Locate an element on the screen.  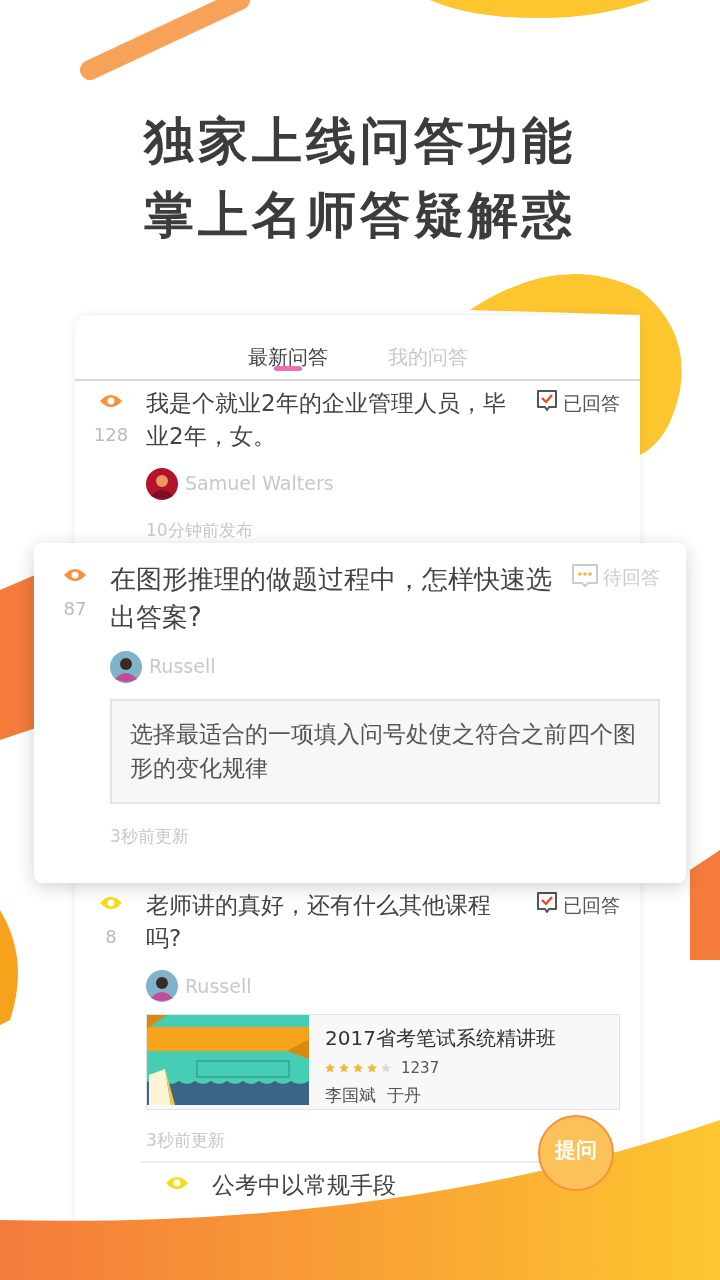
question-text: 在图形推理的做题过程中，怎样快速选出答案? is located at coordinates (331, 598).